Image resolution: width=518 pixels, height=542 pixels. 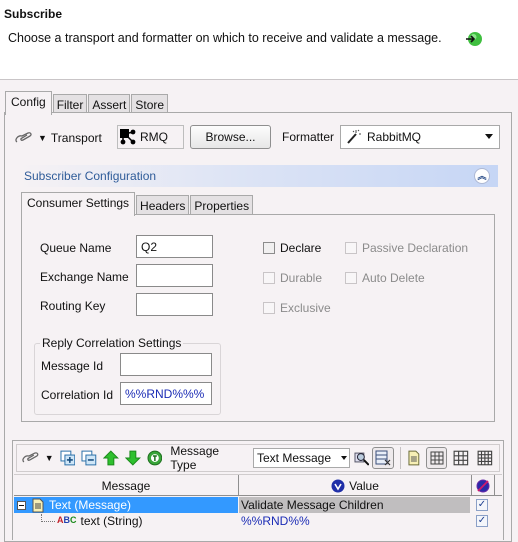 What do you see at coordinates (174, 275) in the screenshot?
I see `exchange-name-input` at bounding box center [174, 275].